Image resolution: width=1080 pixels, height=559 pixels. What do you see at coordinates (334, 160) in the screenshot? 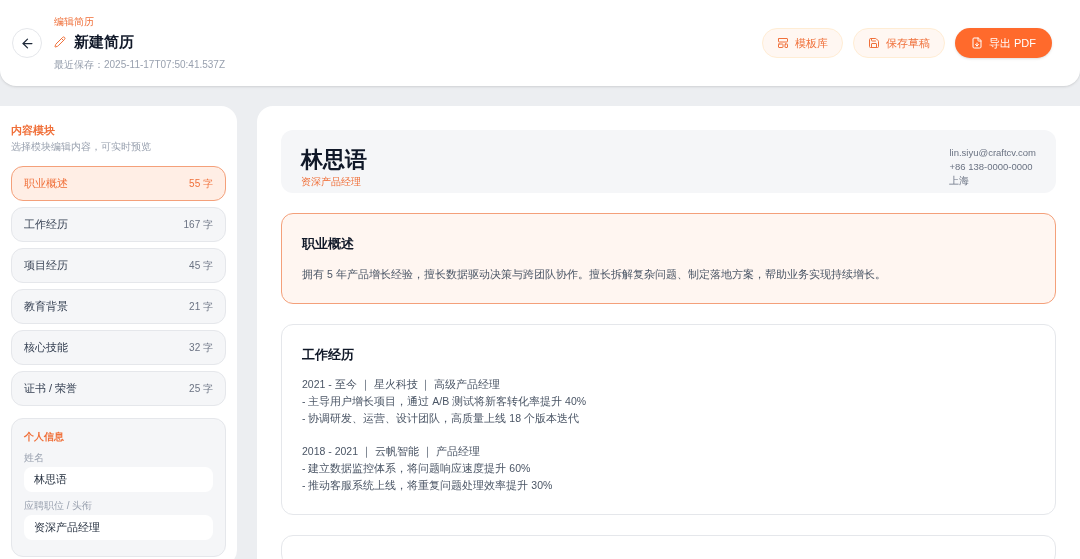
I see `candidate-name: 林思语` at bounding box center [334, 160].